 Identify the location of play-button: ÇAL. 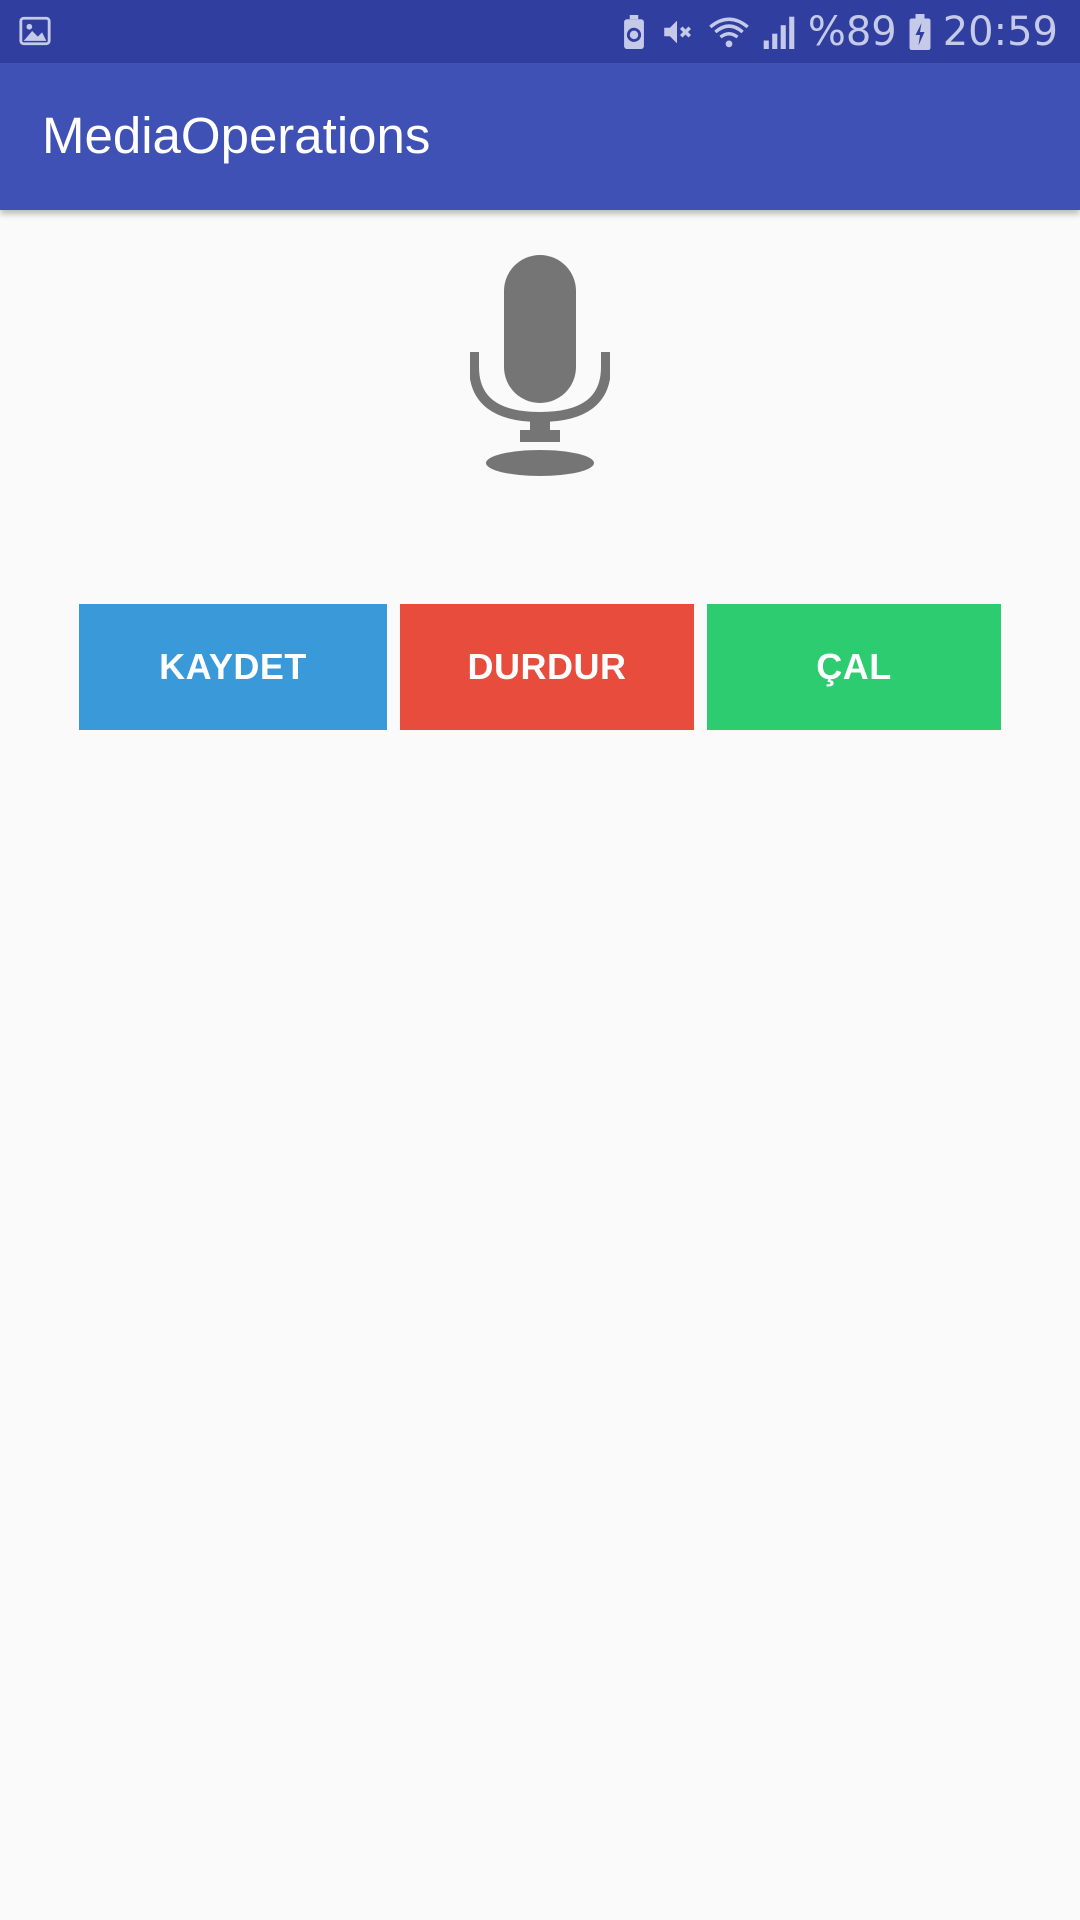
(854, 667).